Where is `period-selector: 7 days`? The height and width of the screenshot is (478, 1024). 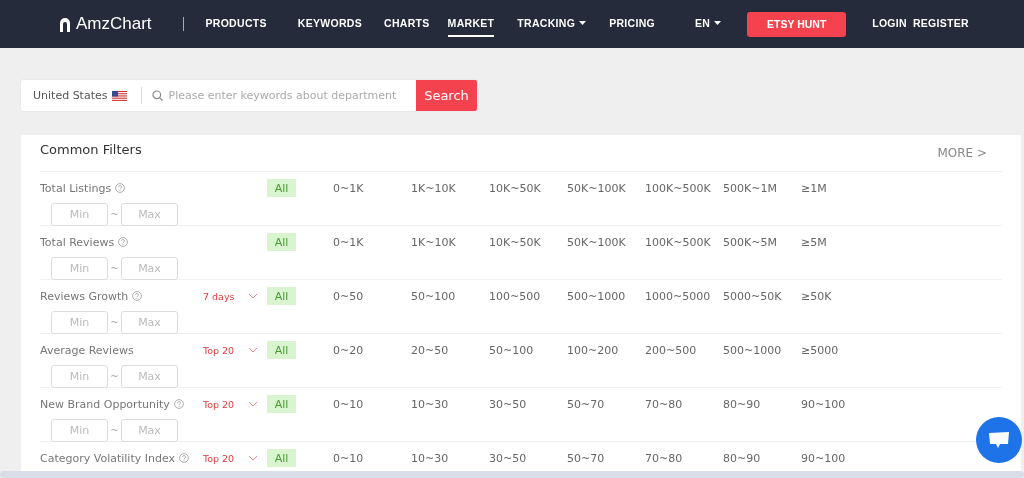
period-selector: 7 days is located at coordinates (225, 296).